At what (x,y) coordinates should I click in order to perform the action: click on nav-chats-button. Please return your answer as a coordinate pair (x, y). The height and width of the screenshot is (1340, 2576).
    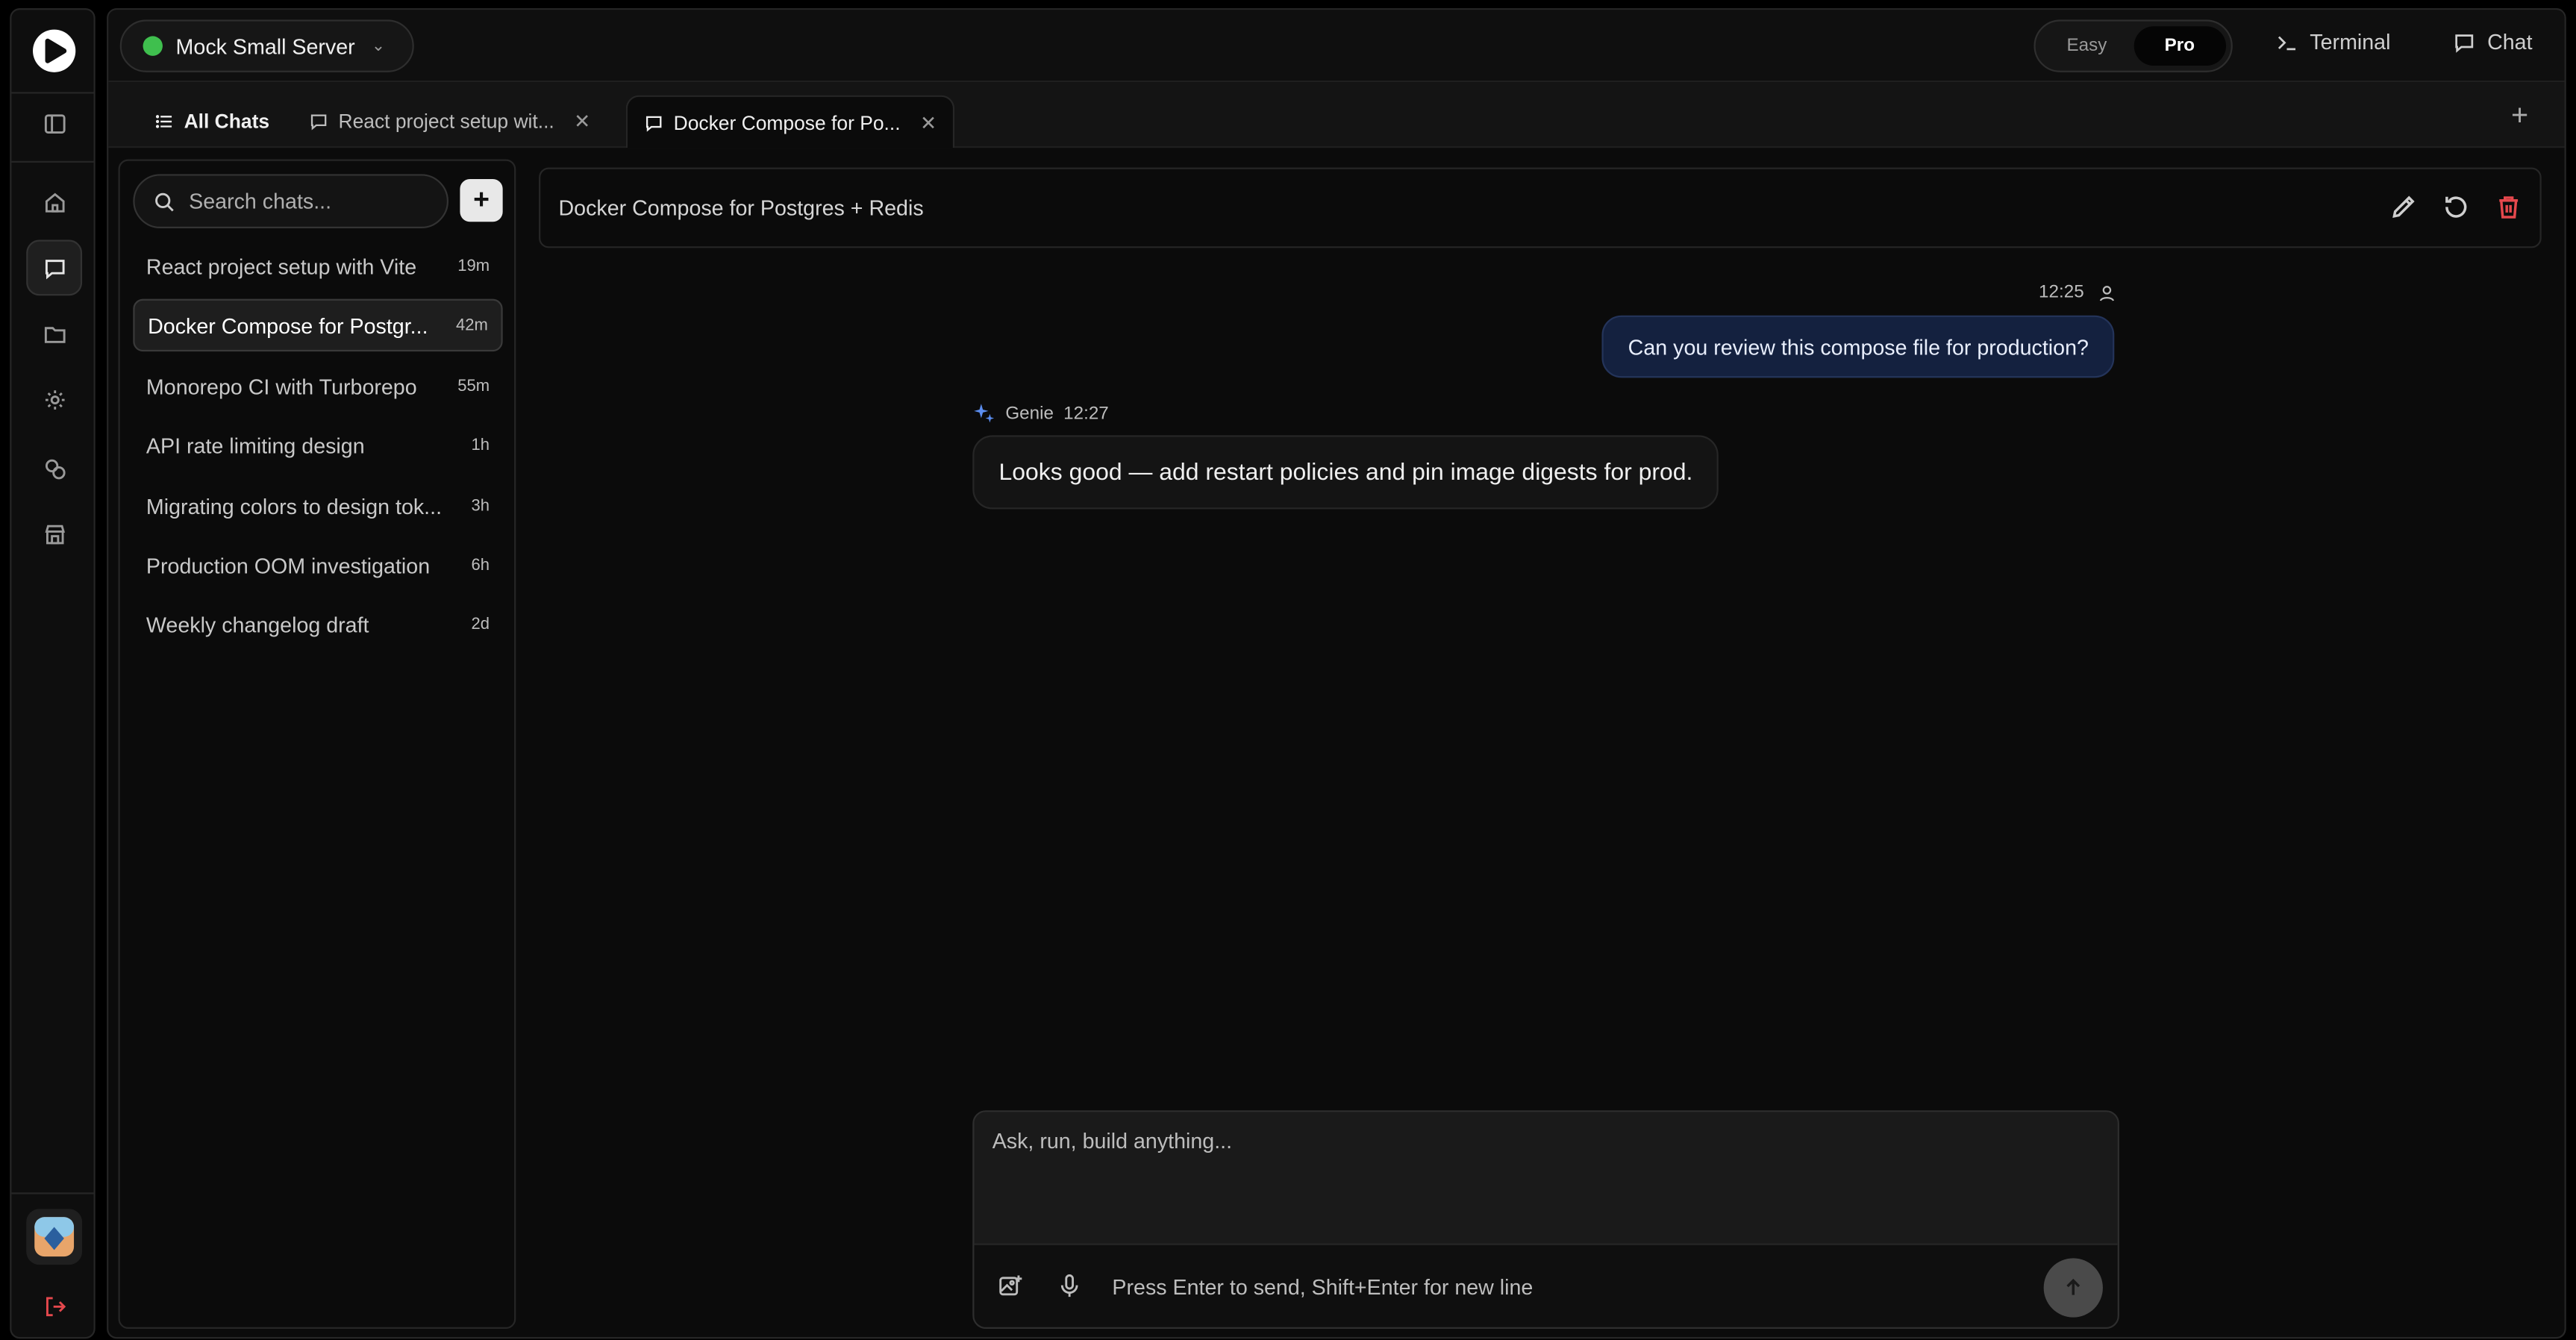
    Looking at the image, I should click on (54, 267).